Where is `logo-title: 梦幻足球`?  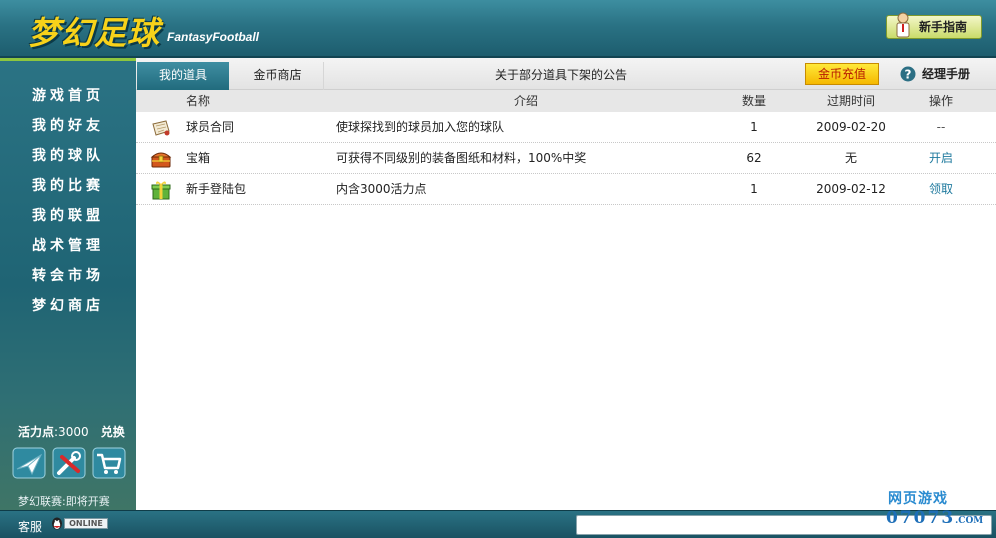 logo-title: 梦幻足球 is located at coordinates (94, 33).